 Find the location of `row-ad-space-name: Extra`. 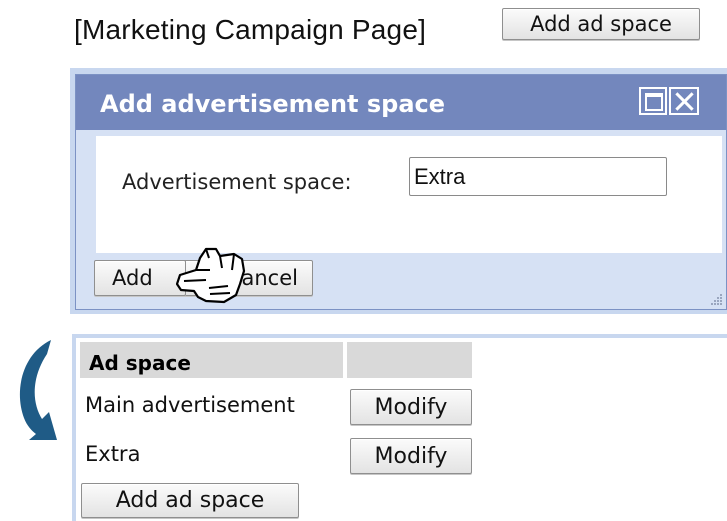

row-ad-space-name: Extra is located at coordinates (113, 454).